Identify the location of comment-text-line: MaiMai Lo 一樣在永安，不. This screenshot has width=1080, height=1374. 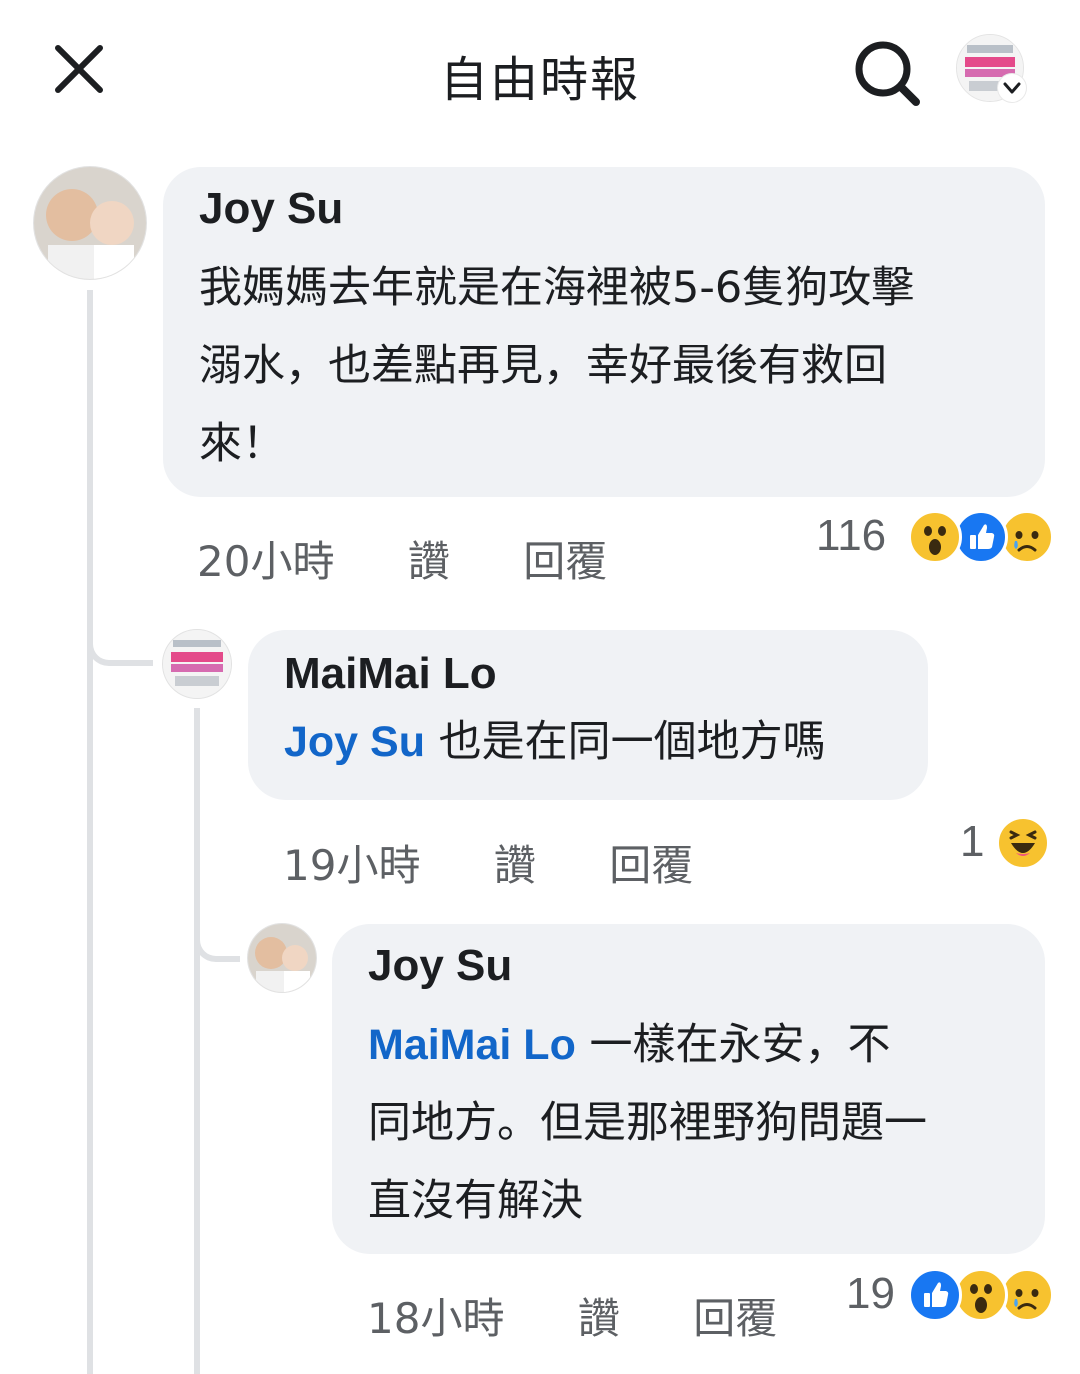
(688, 1045).